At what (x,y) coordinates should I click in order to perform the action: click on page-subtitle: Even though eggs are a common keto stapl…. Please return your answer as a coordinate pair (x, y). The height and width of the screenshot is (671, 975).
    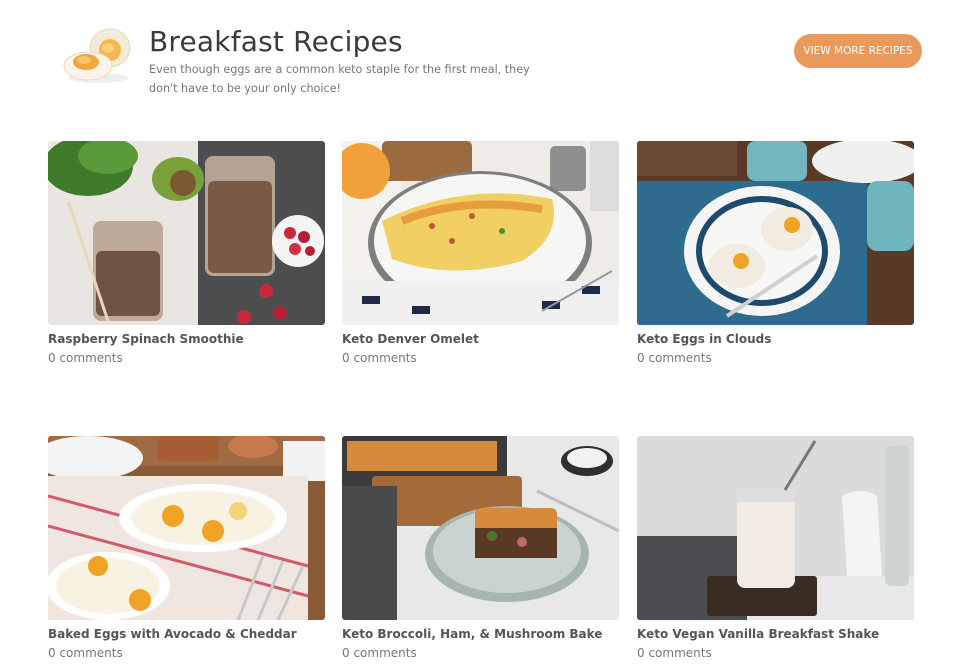
    Looking at the image, I should click on (339, 79).